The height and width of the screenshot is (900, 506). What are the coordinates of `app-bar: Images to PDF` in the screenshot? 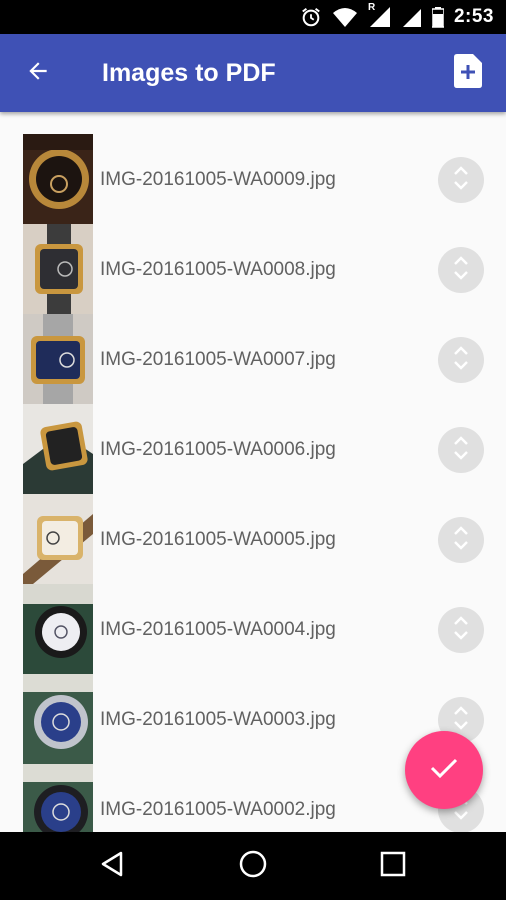 It's located at (253, 73).